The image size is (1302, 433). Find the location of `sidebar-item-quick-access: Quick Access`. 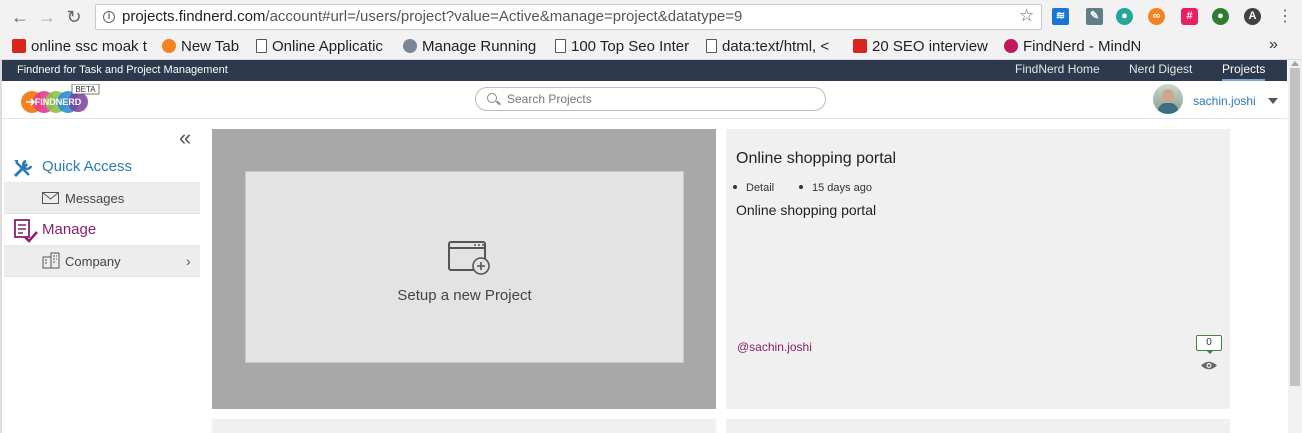

sidebar-item-quick-access: Quick Access is located at coordinates (102, 167).